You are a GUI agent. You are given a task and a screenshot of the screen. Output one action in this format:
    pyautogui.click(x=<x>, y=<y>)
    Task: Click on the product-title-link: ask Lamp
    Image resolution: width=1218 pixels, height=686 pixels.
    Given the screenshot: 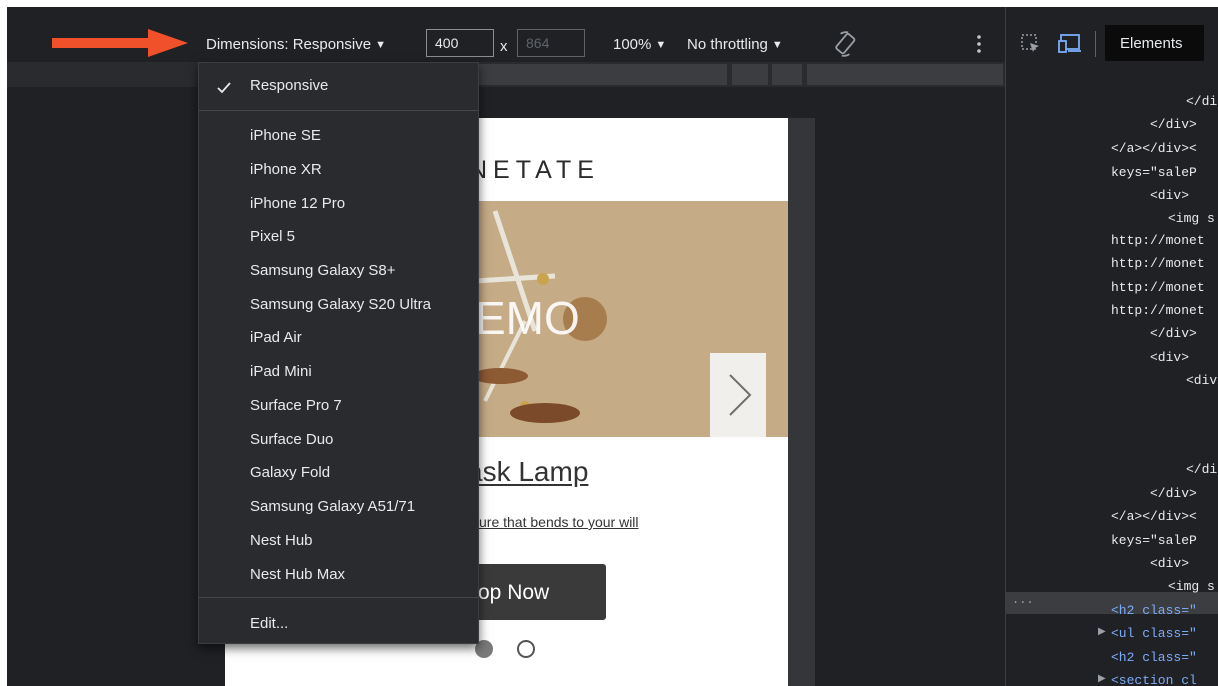 What is the action you would take?
    pyautogui.click(x=527, y=472)
    